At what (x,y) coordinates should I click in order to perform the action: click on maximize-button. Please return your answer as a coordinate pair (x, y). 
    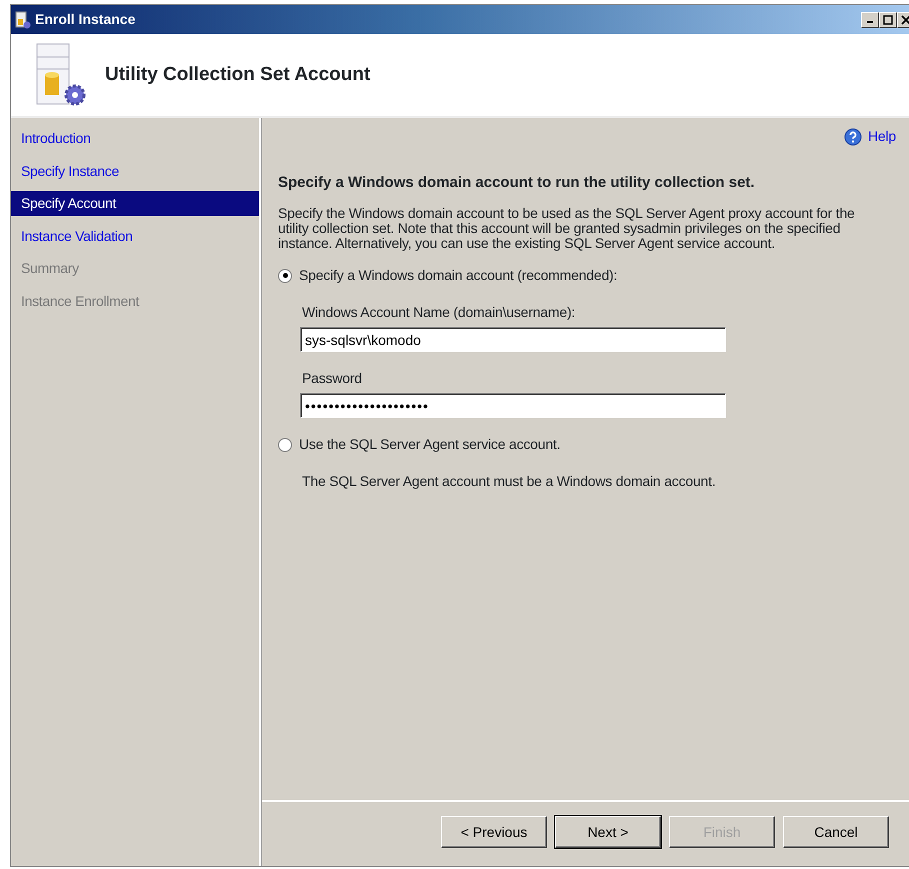
    Looking at the image, I should click on (888, 20).